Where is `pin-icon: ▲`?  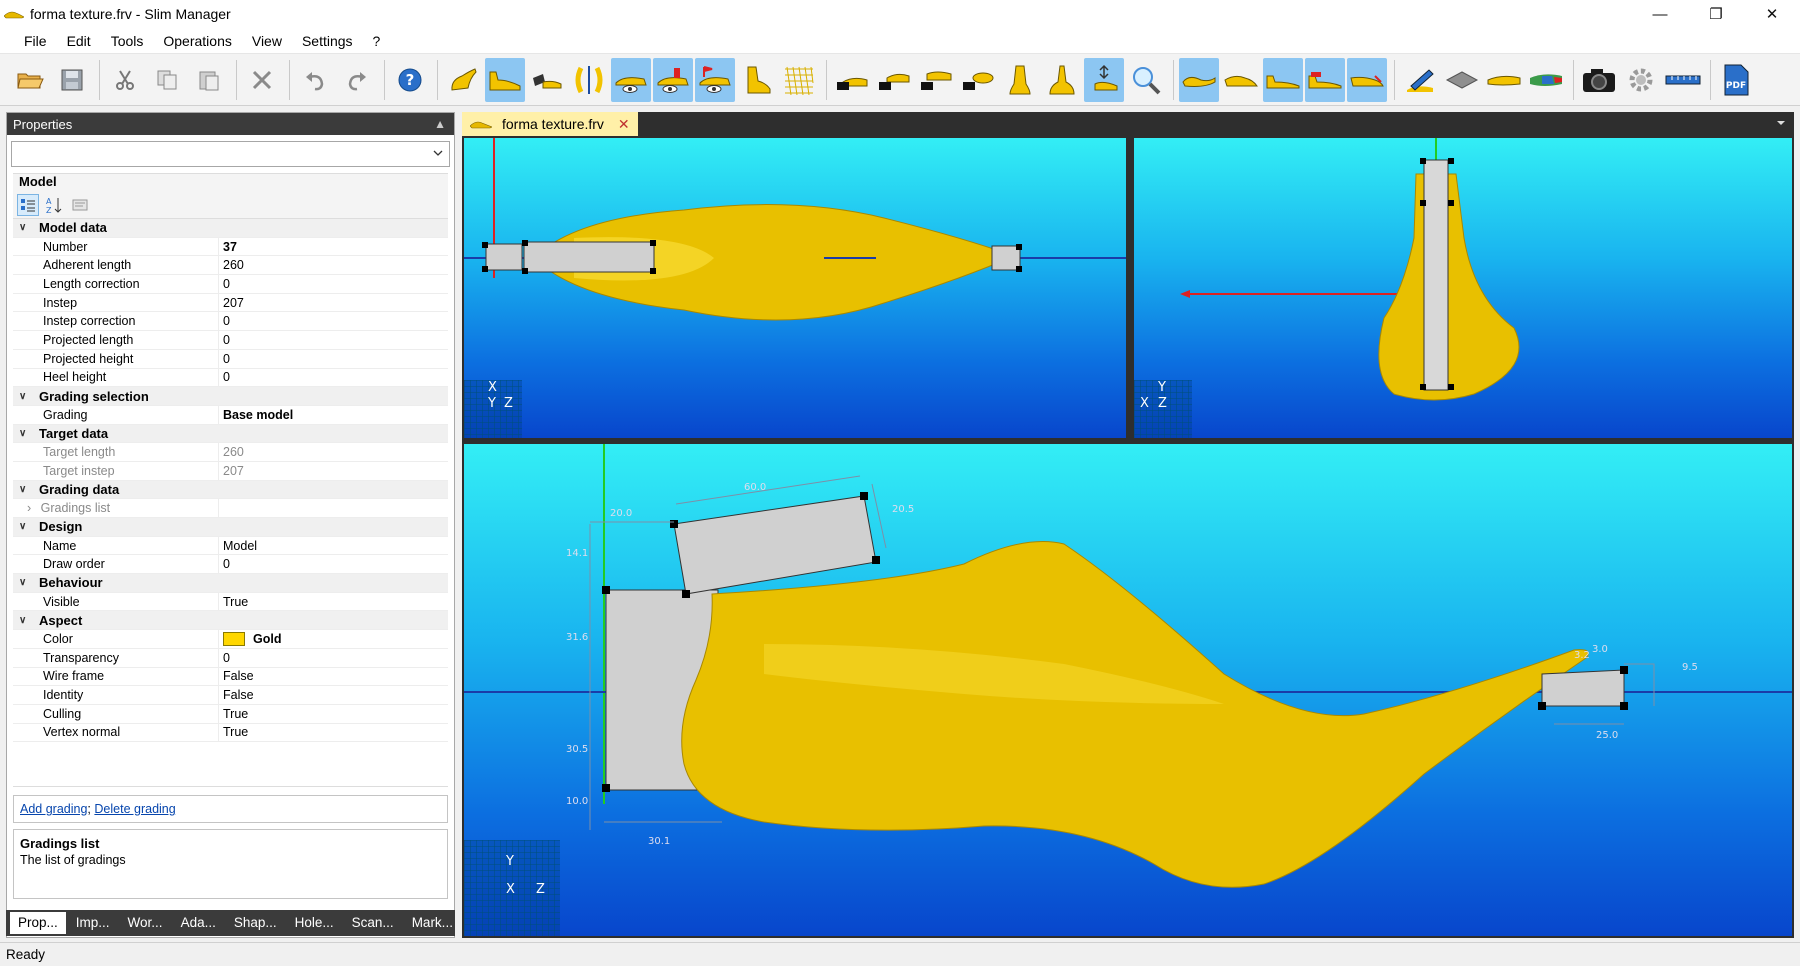 pin-icon: ▲ is located at coordinates (440, 124).